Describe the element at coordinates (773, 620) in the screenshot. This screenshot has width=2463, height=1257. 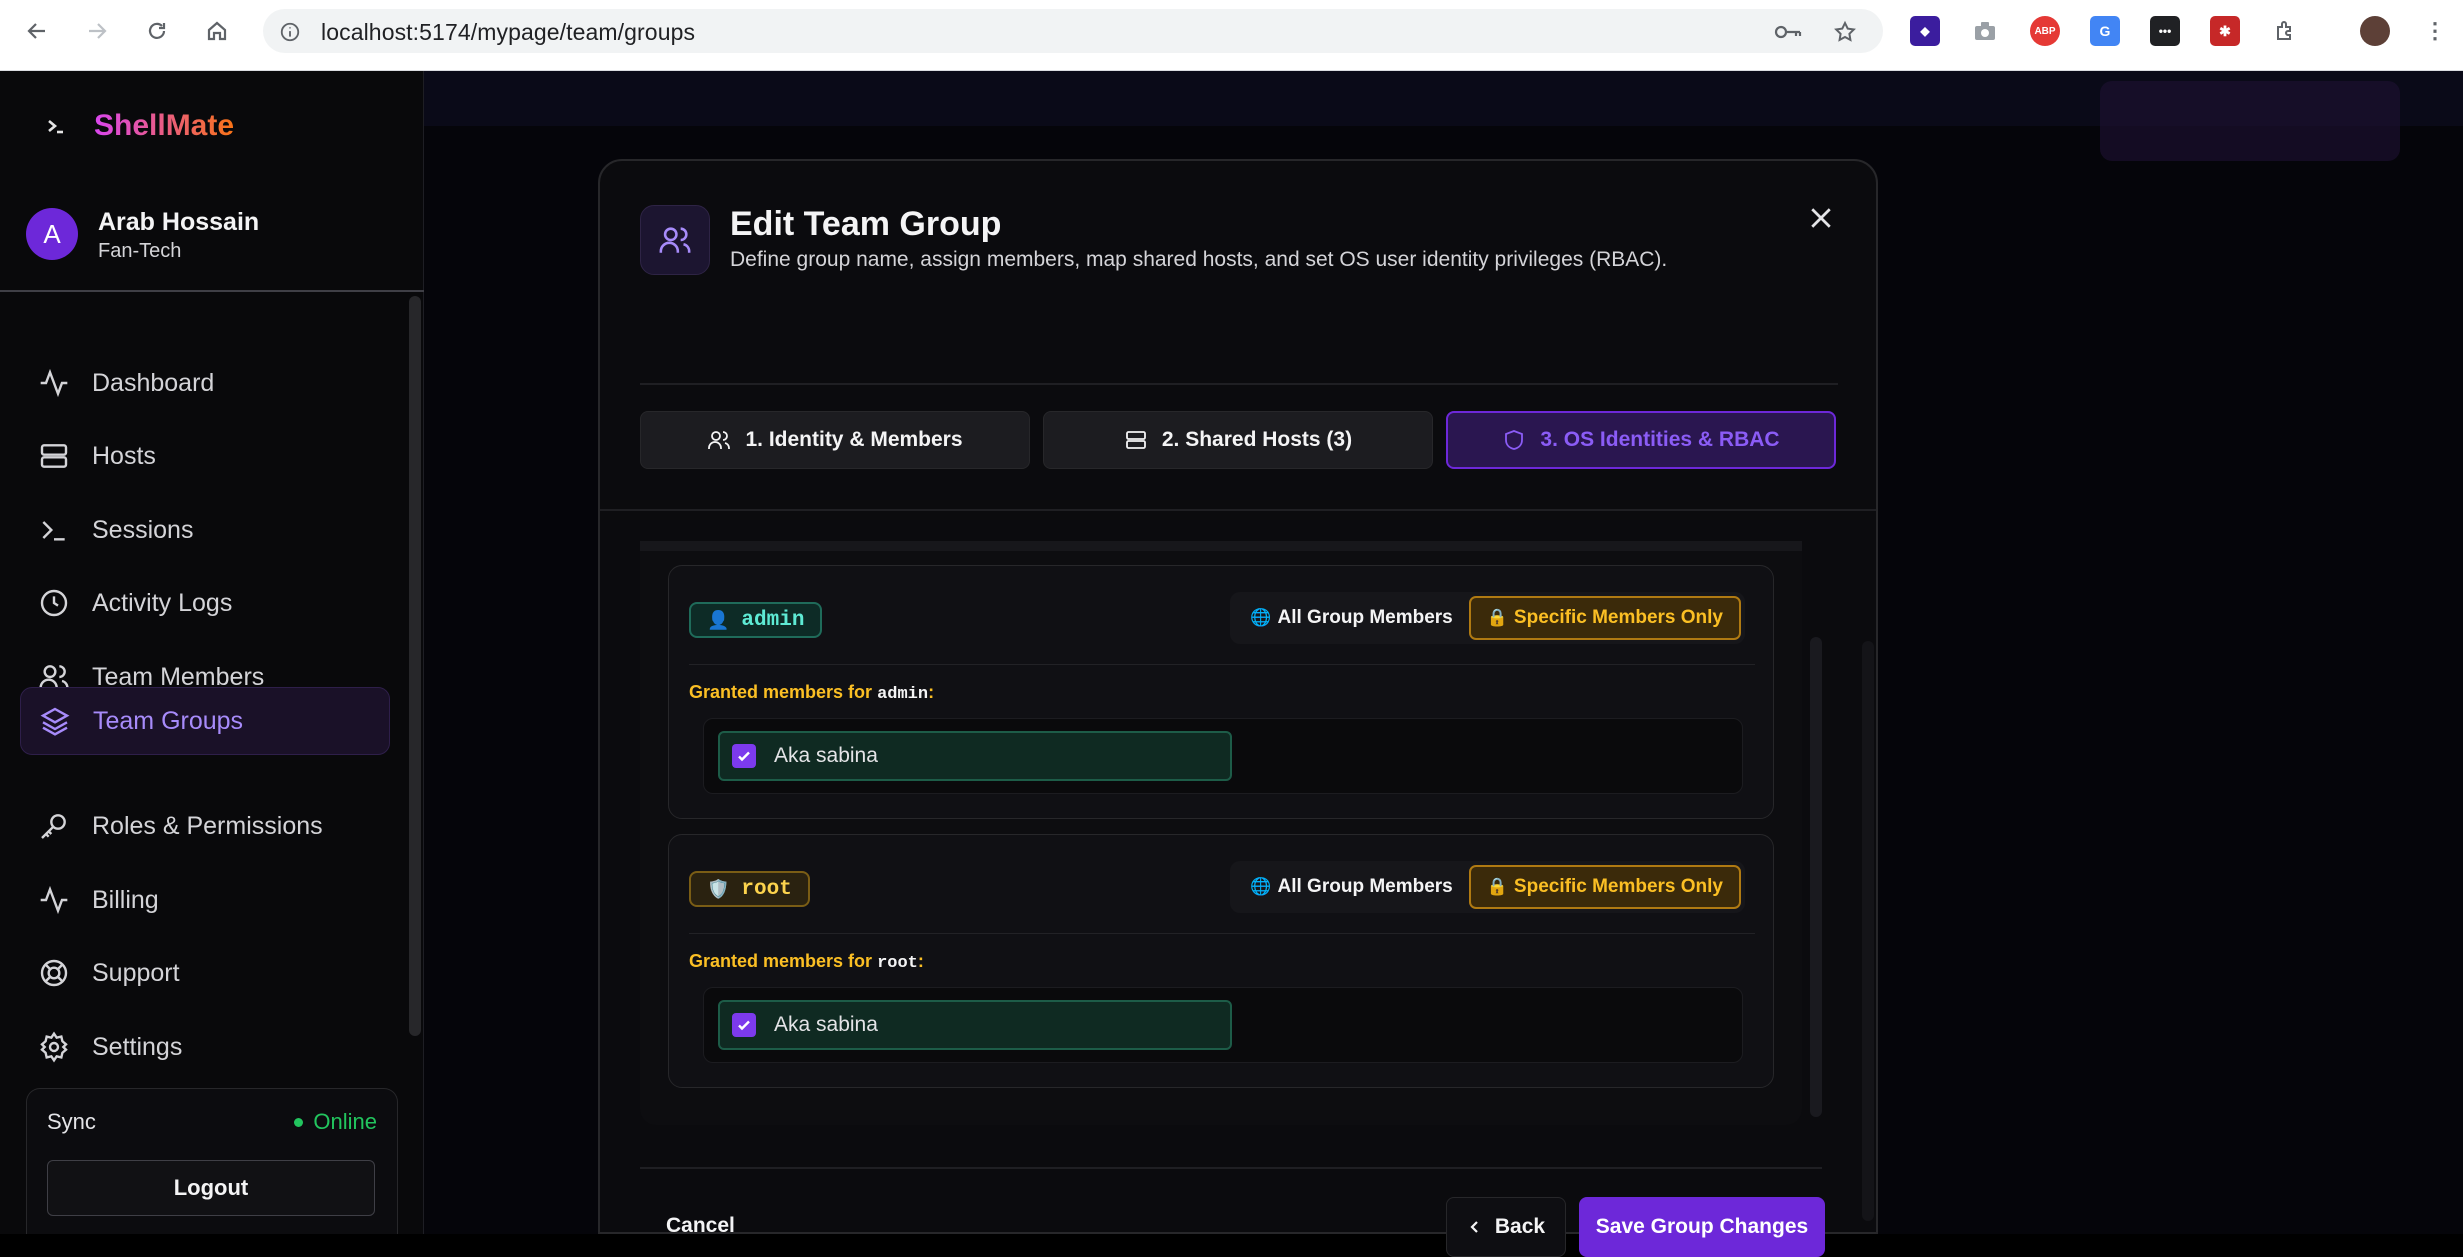
I see `identity-name: admin` at that location.